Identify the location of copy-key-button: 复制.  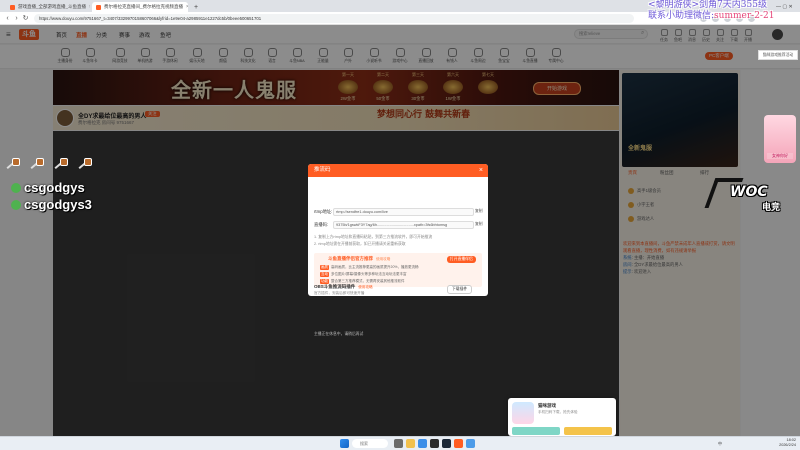
(479, 224).